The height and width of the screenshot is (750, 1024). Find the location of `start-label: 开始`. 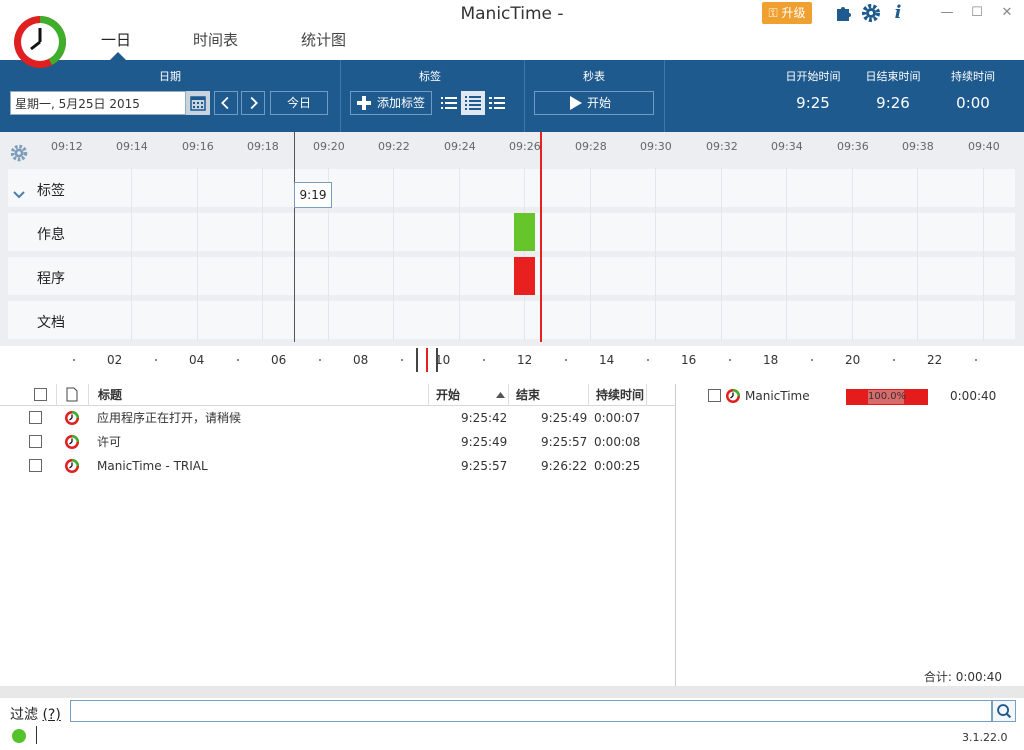

start-label: 开始 is located at coordinates (599, 103).